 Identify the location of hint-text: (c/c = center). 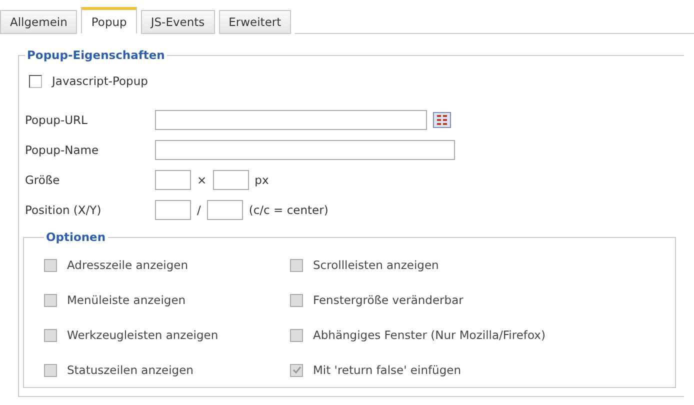
(288, 210).